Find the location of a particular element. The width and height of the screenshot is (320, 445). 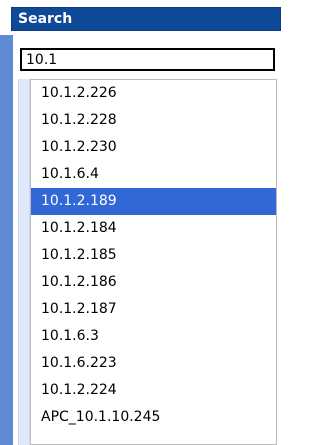

dropdown-item: 10.1.6.3 is located at coordinates (153, 336).